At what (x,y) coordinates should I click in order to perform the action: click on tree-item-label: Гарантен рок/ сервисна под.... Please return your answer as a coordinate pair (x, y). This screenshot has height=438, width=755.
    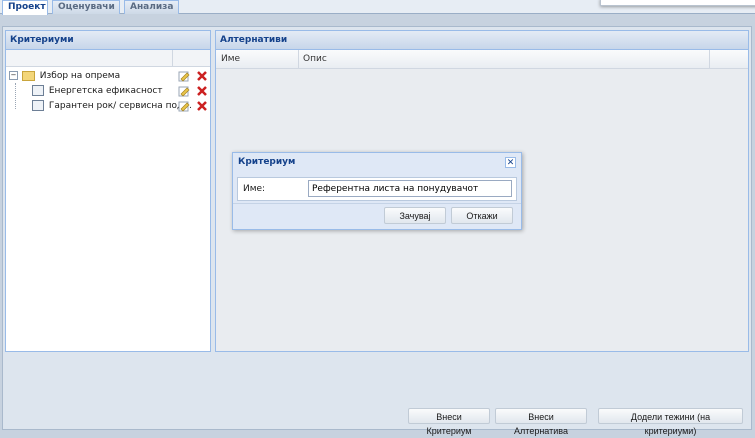
    Looking at the image, I should click on (120, 106).